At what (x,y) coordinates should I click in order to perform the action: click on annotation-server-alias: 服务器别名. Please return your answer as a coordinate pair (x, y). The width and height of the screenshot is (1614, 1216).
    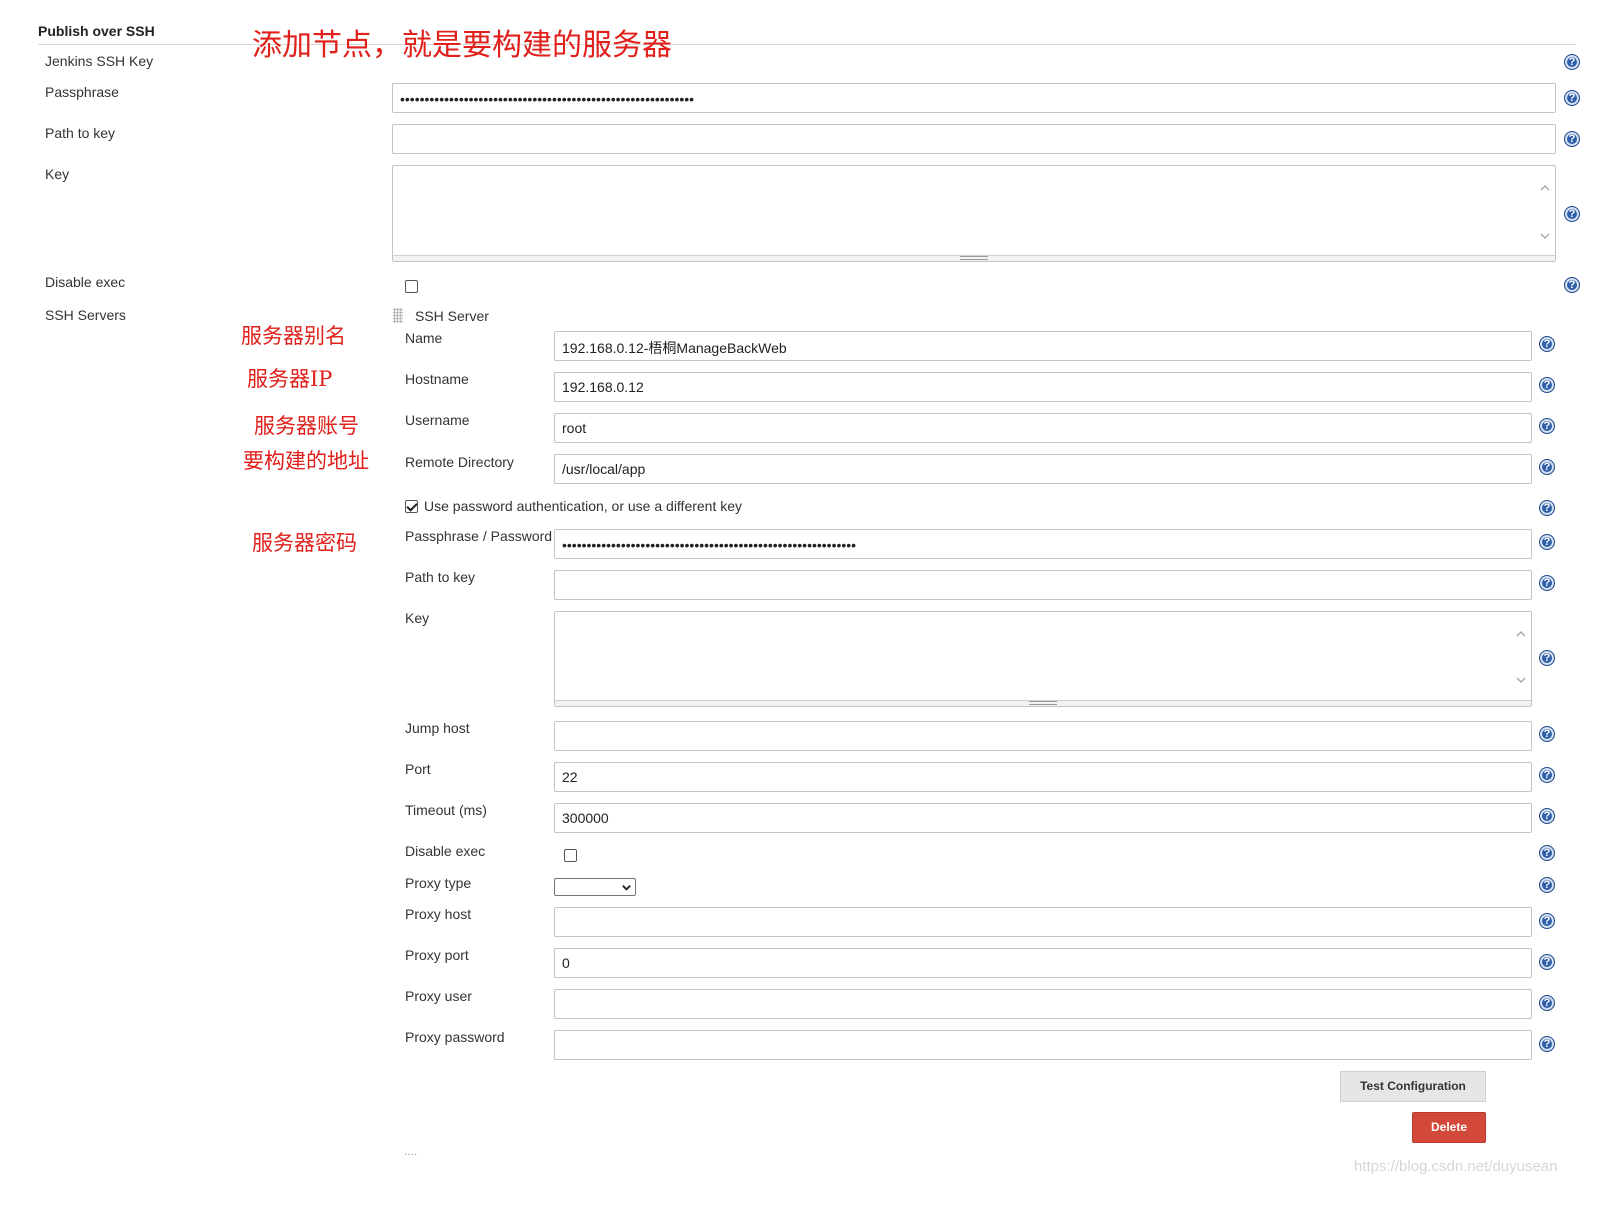
    Looking at the image, I should click on (293, 336).